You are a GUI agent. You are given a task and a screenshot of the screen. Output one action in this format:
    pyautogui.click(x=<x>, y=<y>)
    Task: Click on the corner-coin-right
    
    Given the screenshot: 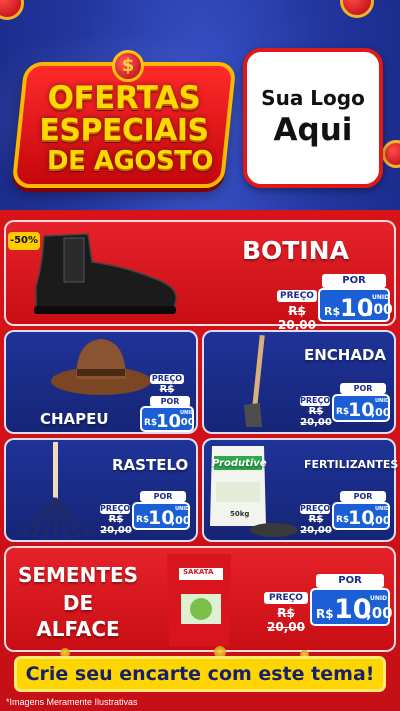 What is the action you would take?
    pyautogui.click(x=357, y=9)
    